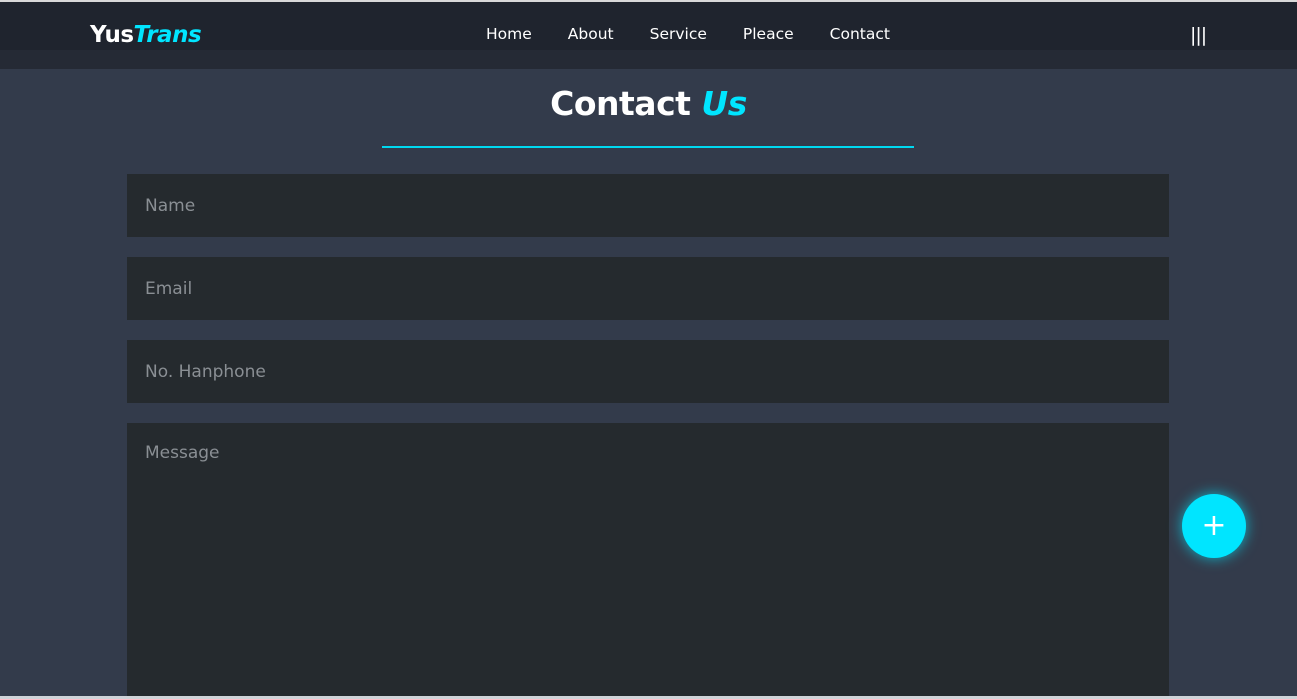 The image size is (1297, 699). I want to click on nav-link-home: Home, so click(509, 34).